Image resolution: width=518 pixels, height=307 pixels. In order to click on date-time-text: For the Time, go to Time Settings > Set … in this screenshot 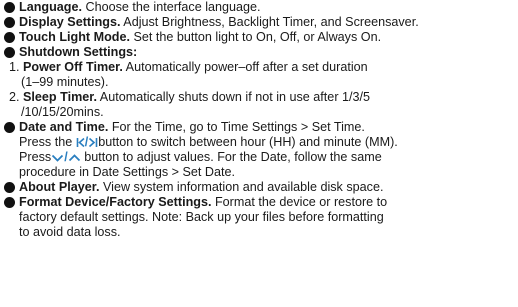, I will do `click(236, 127)`.